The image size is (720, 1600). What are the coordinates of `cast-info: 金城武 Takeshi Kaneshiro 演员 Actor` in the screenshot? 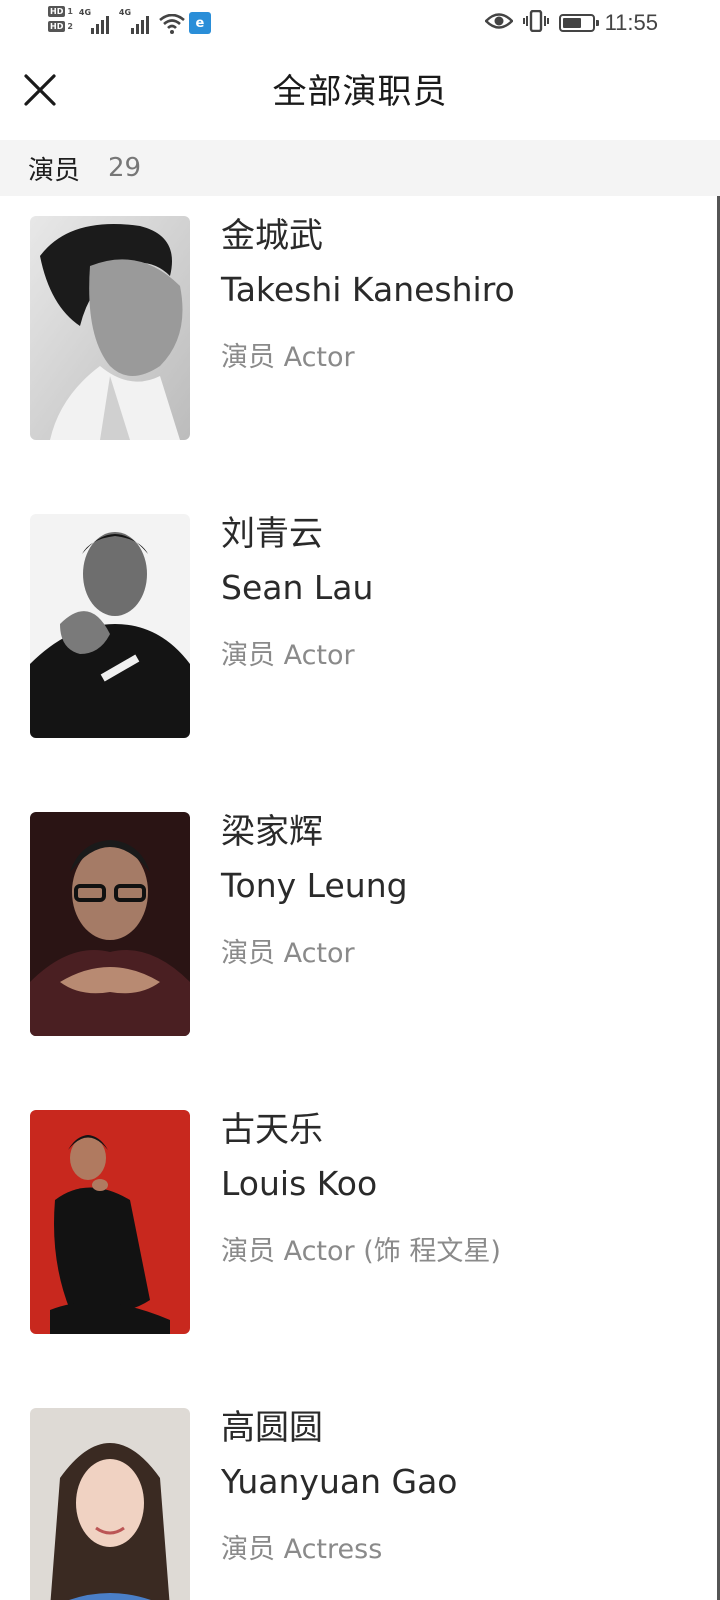 It's located at (368, 295).